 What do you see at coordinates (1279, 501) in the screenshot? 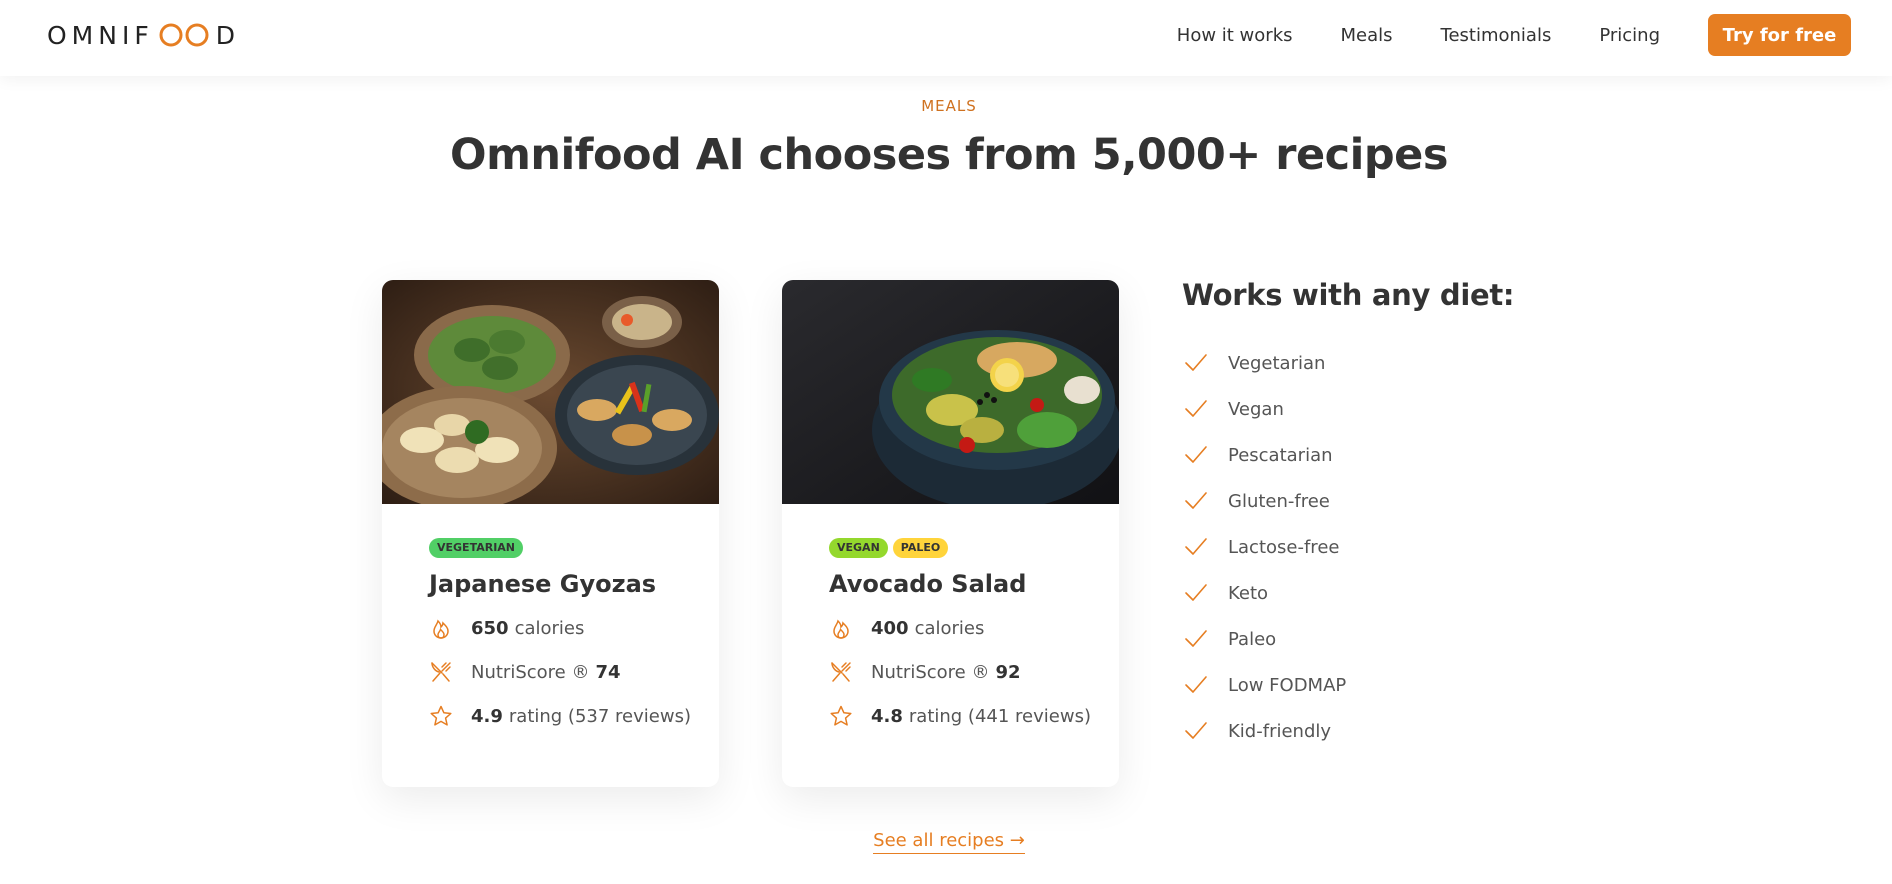
I see `diet-label: Gluten-free` at bounding box center [1279, 501].